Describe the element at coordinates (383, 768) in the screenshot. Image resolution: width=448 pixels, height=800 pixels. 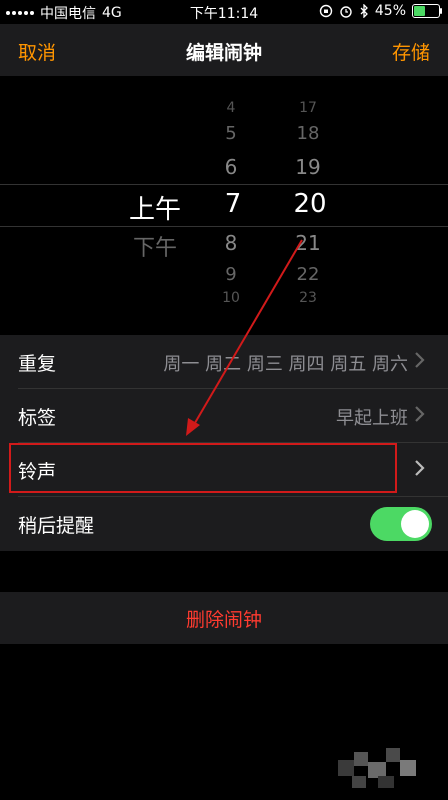
I see `watermark-mosaic` at that location.